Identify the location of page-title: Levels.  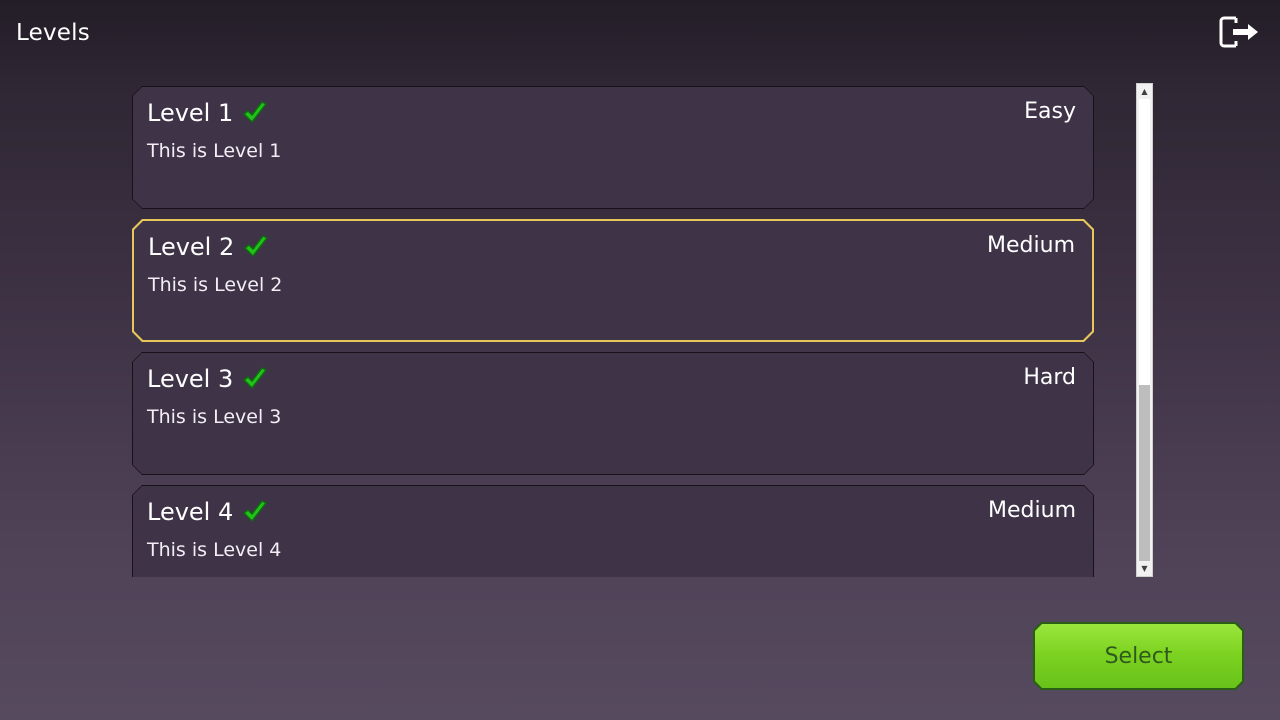
(53, 33).